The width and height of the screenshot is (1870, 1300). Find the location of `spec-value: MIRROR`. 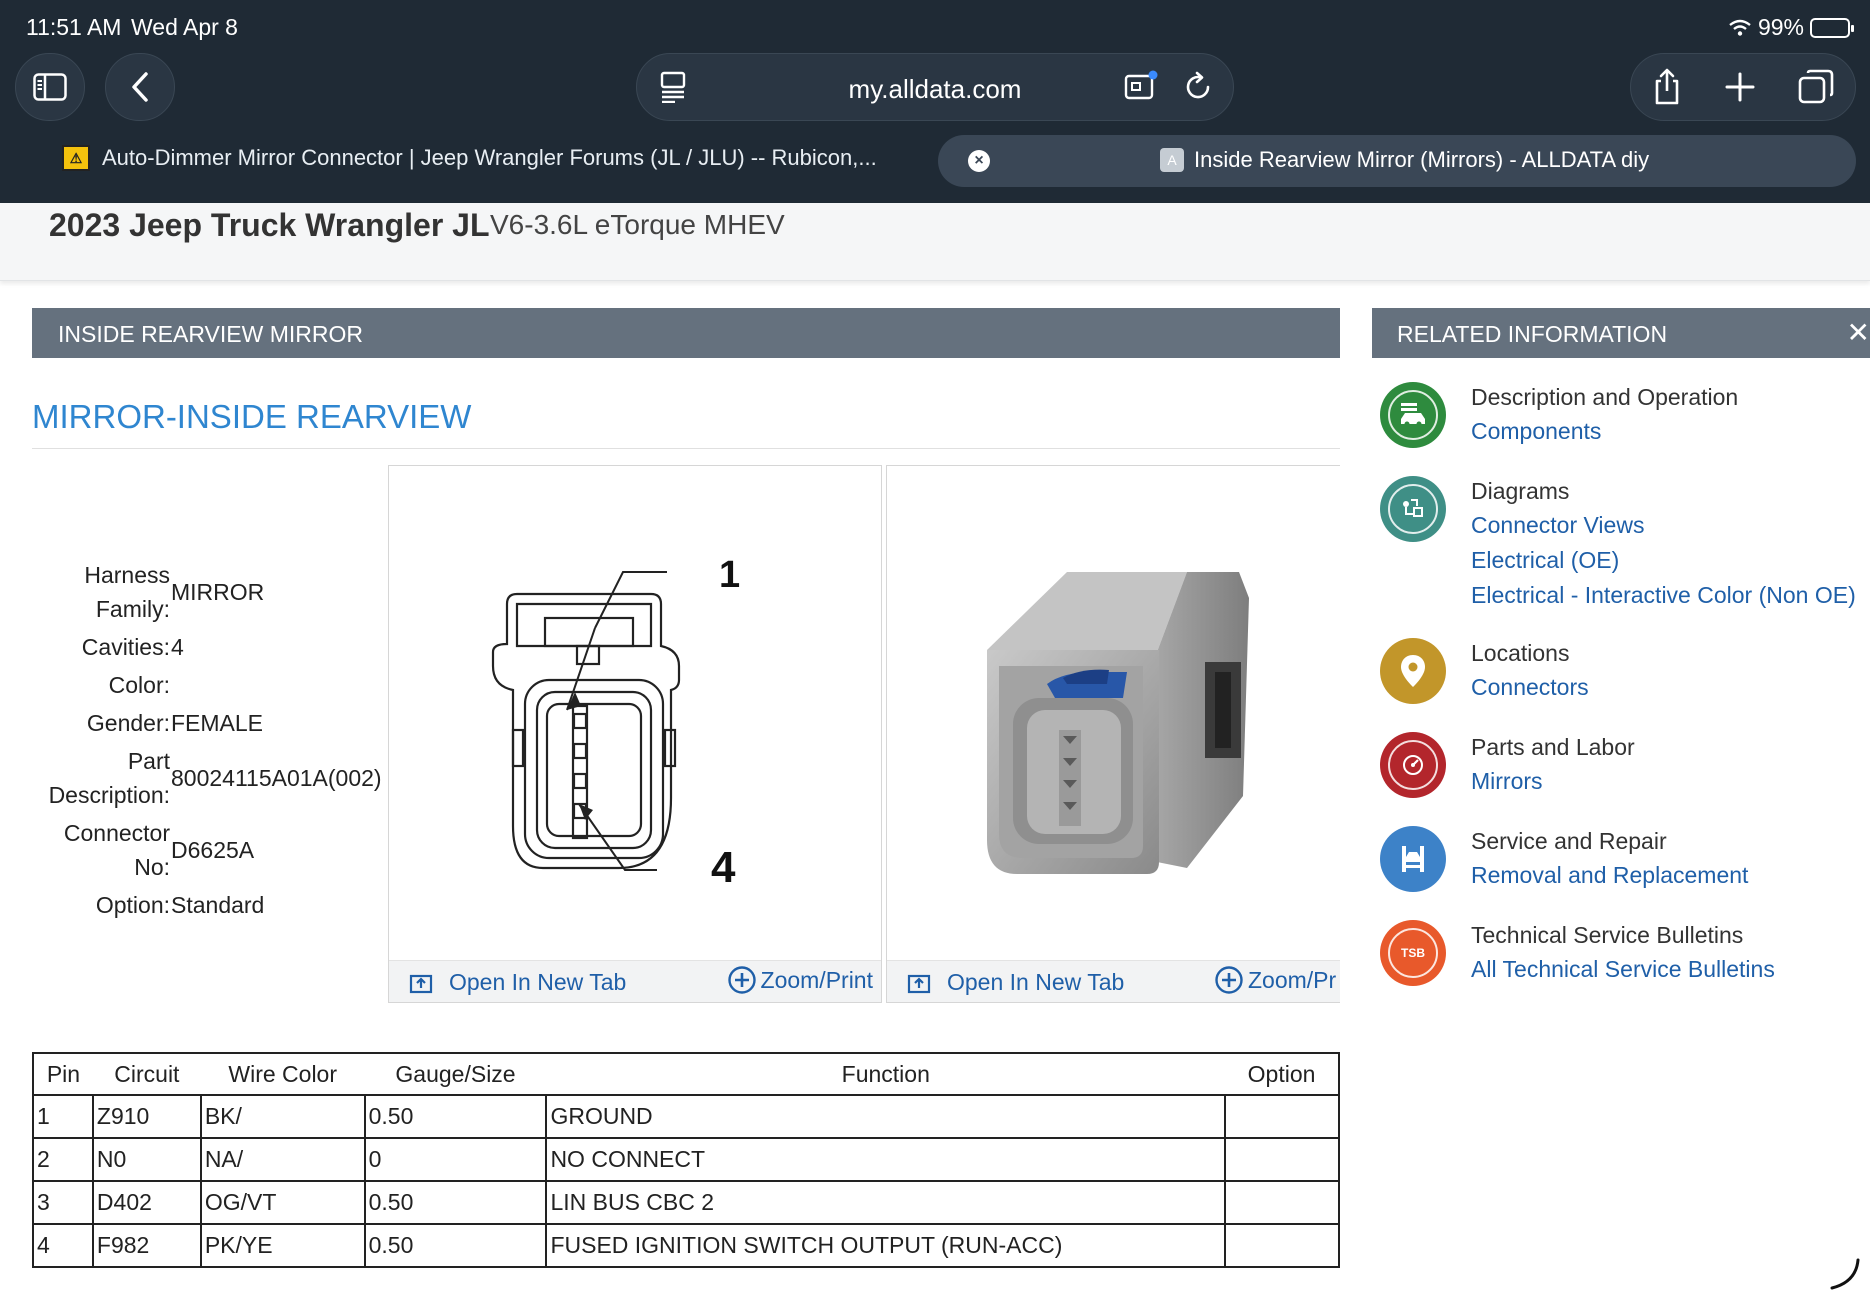

spec-value: MIRROR is located at coordinates (218, 592).